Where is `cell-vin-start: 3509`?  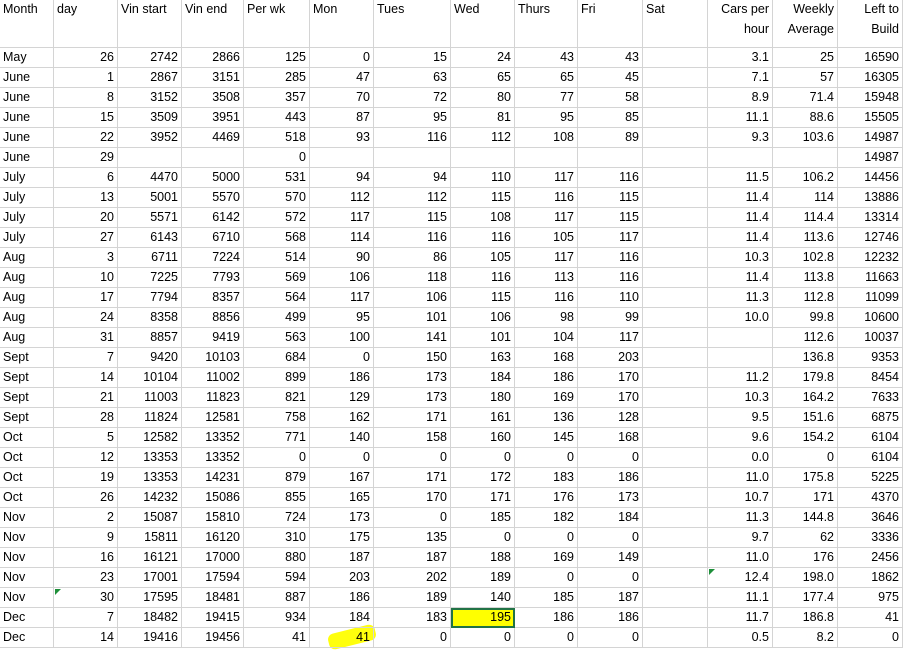
cell-vin-start: 3509 is located at coordinates (150, 118).